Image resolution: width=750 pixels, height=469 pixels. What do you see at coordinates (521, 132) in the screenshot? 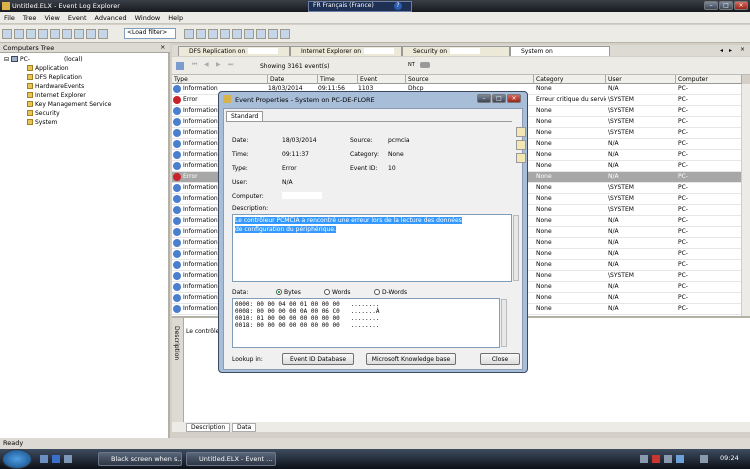
I see `go-up-icon` at bounding box center [521, 132].